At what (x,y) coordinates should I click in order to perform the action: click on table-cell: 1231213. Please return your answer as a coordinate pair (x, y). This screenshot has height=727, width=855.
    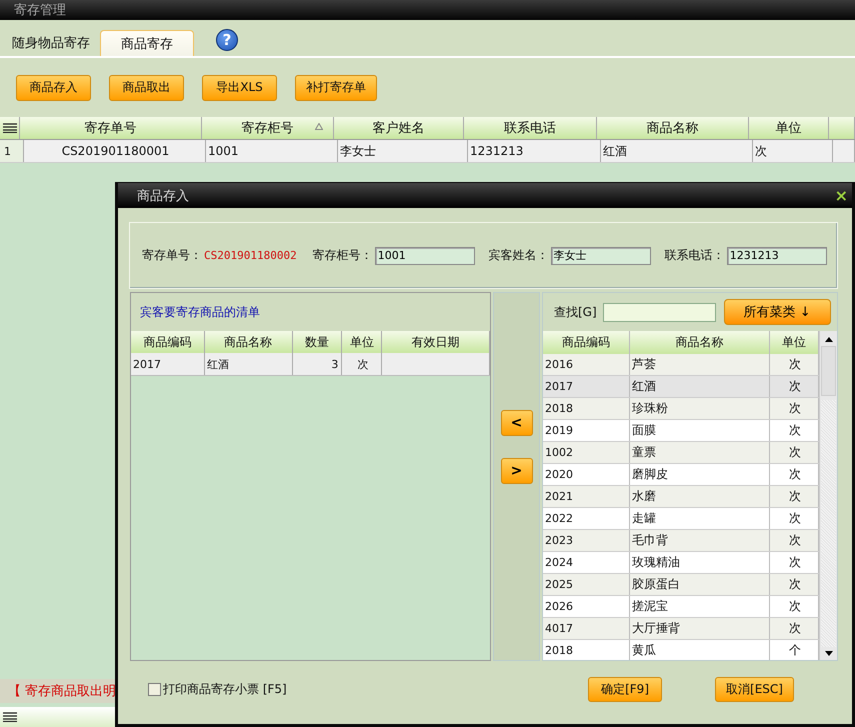
    Looking at the image, I should click on (497, 151).